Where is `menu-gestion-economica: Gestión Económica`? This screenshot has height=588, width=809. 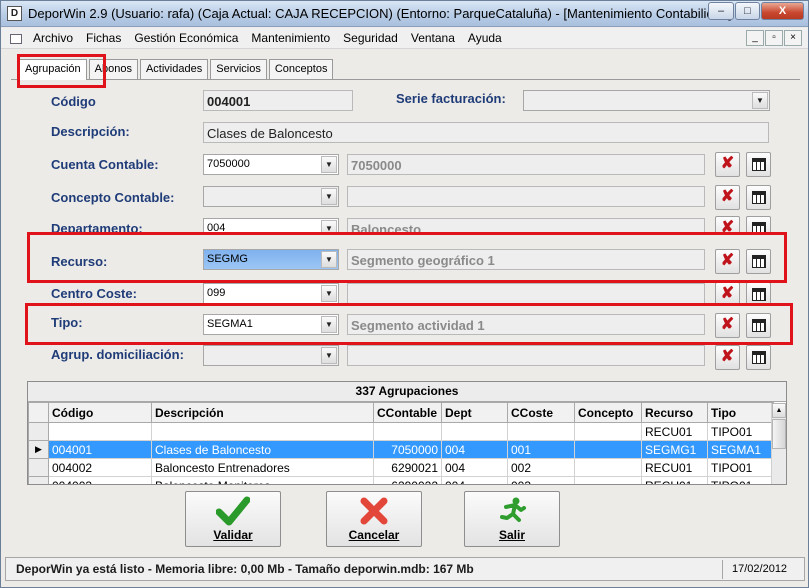
menu-gestion-economica: Gestión Económica is located at coordinates (186, 38).